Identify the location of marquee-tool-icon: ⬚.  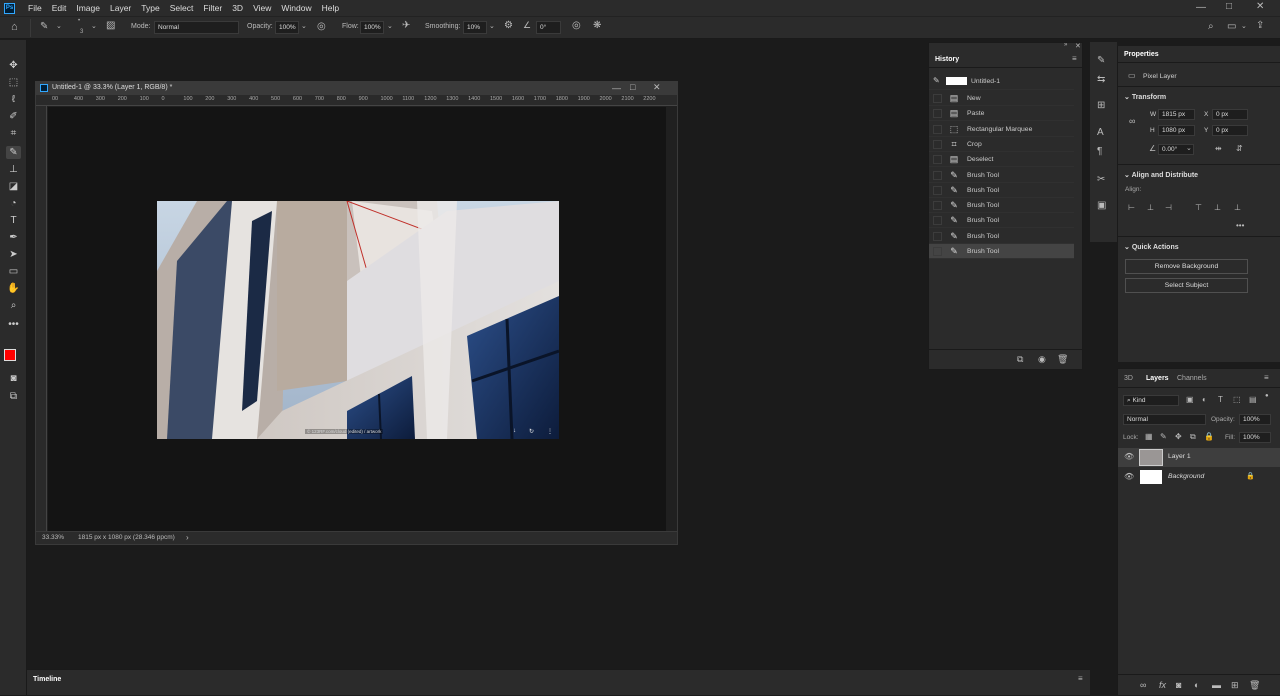
(13, 82).